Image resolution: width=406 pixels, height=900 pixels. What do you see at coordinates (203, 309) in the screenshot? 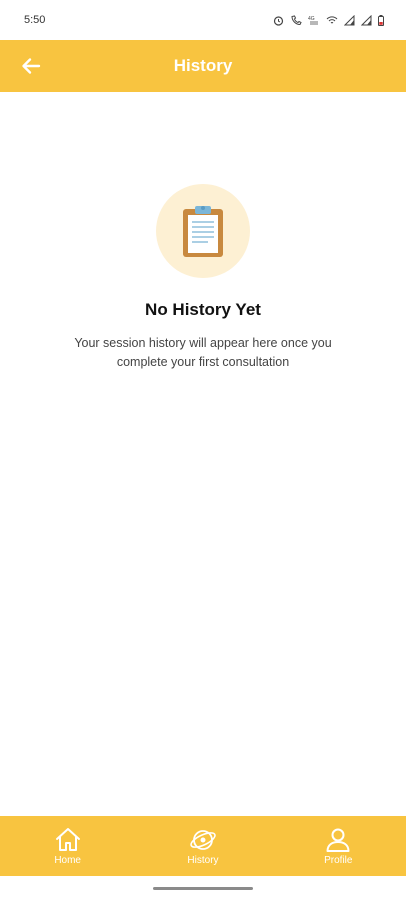
I see `empty-title: No History Yet` at bounding box center [203, 309].